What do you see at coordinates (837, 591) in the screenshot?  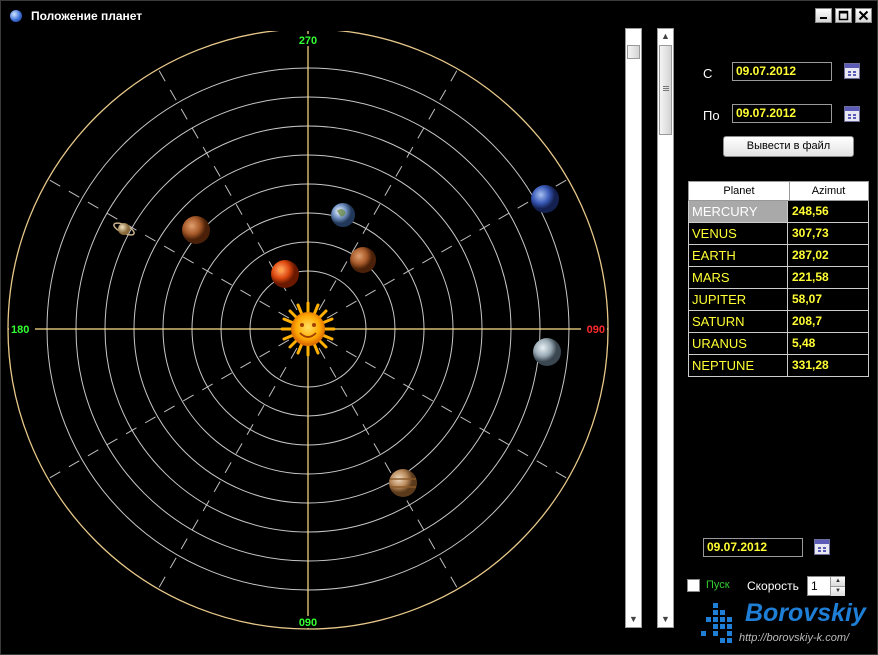 I see `chevron-down-icon: ▼` at bounding box center [837, 591].